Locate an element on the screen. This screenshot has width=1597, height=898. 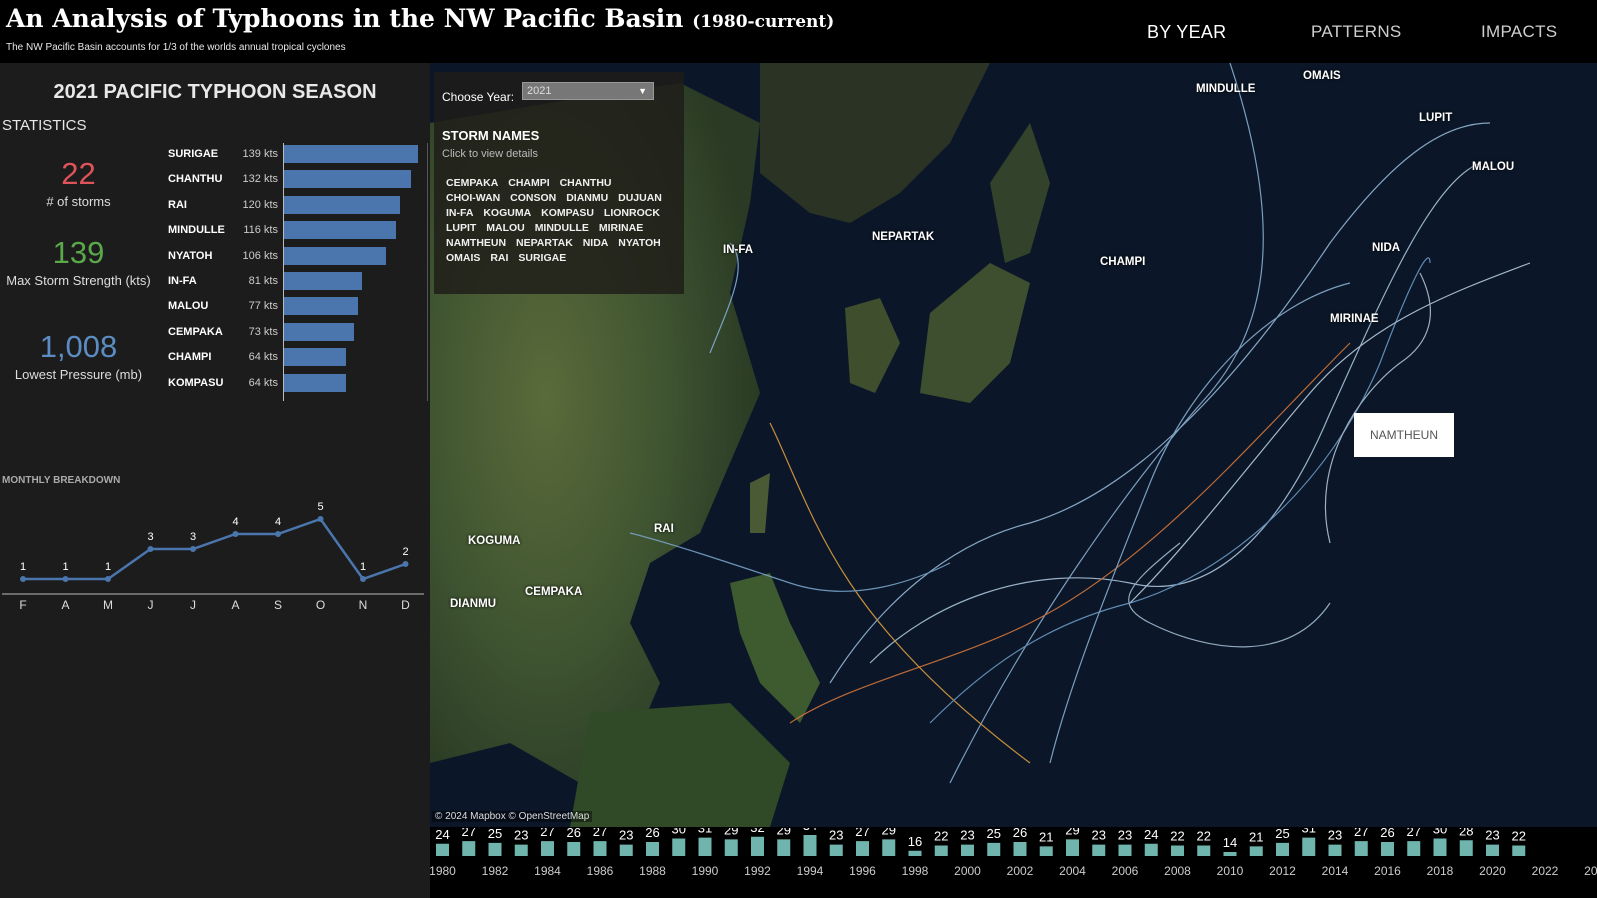
storm-name-champi: CHAMPI is located at coordinates (528, 183).